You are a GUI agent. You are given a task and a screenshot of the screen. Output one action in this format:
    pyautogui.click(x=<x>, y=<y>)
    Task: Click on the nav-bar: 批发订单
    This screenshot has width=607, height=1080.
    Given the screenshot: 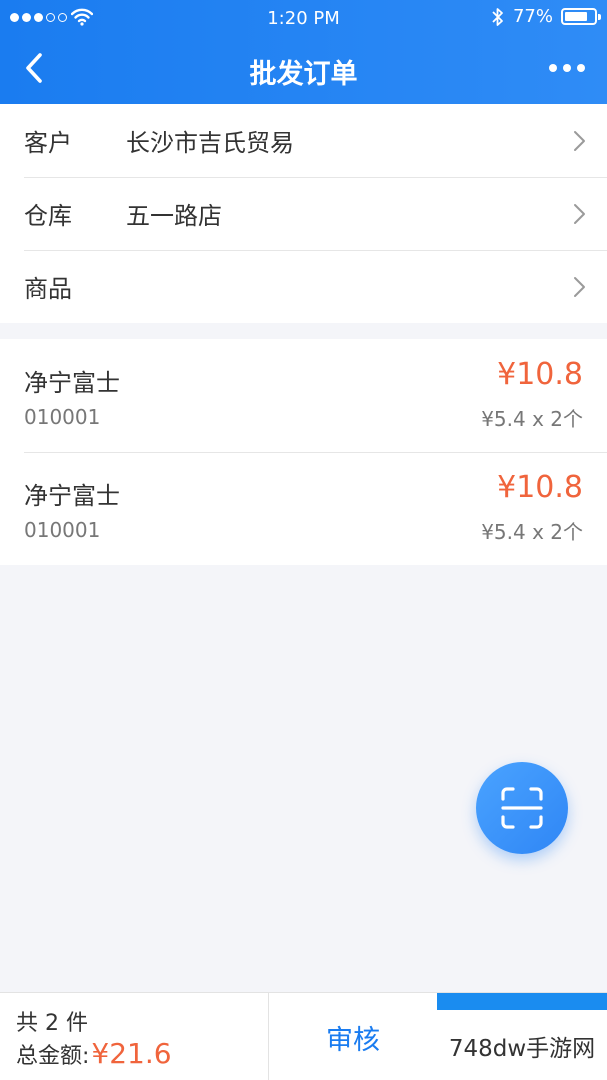 What is the action you would take?
    pyautogui.click(x=303, y=70)
    